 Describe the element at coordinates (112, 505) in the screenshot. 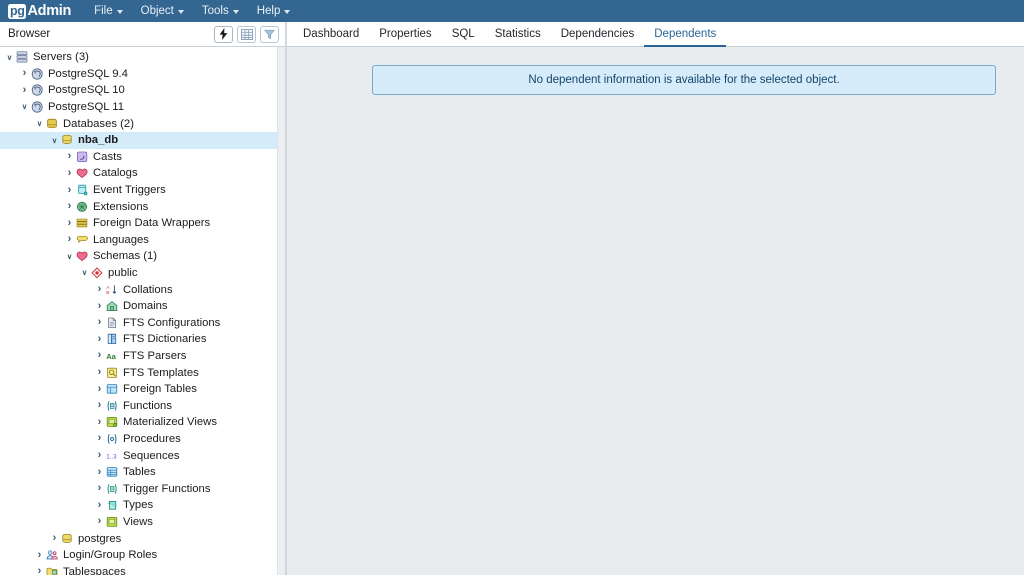

I see `types-icon` at that location.